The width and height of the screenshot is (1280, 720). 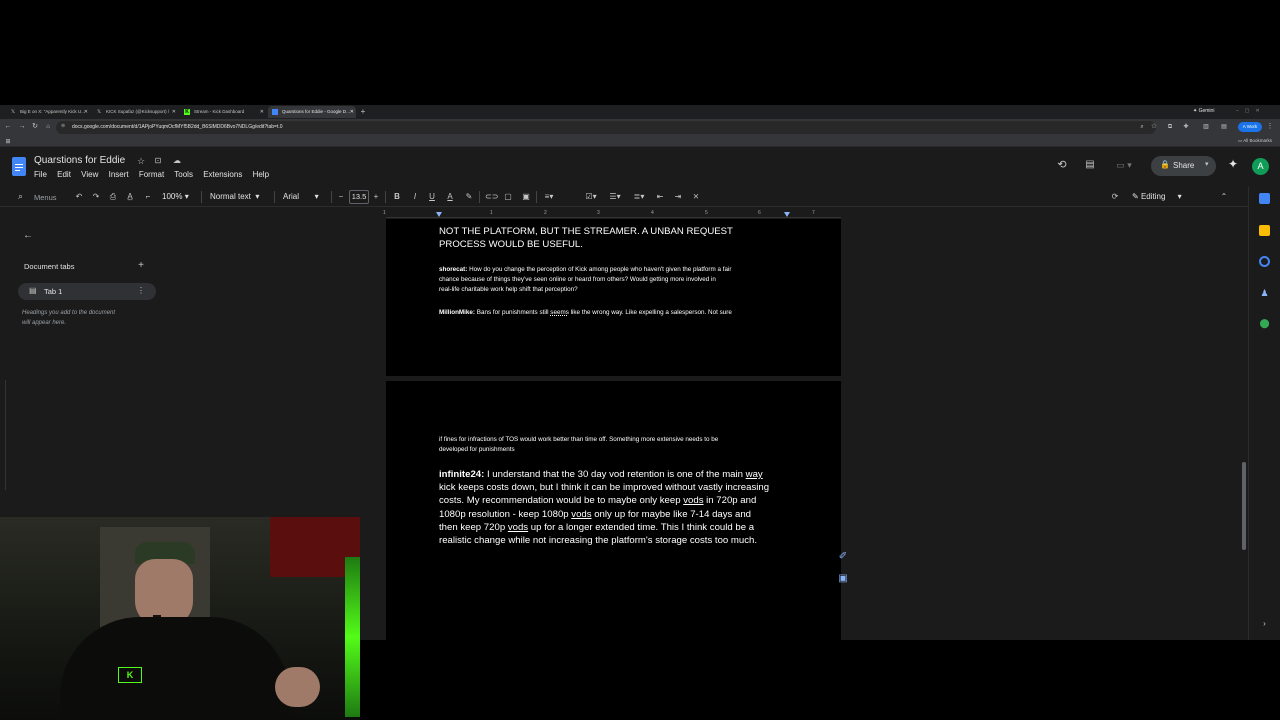 I want to click on forward-icon: →, so click(x=22, y=127).